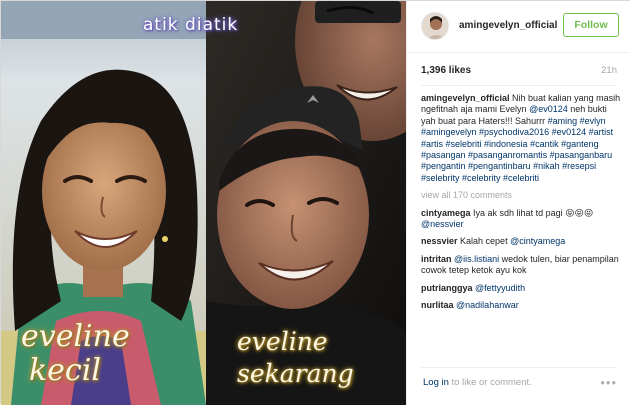 This screenshot has height=405, width=630. What do you see at coordinates (490, 382) in the screenshot?
I see `login-prompt-text: to like or comment.` at bounding box center [490, 382].